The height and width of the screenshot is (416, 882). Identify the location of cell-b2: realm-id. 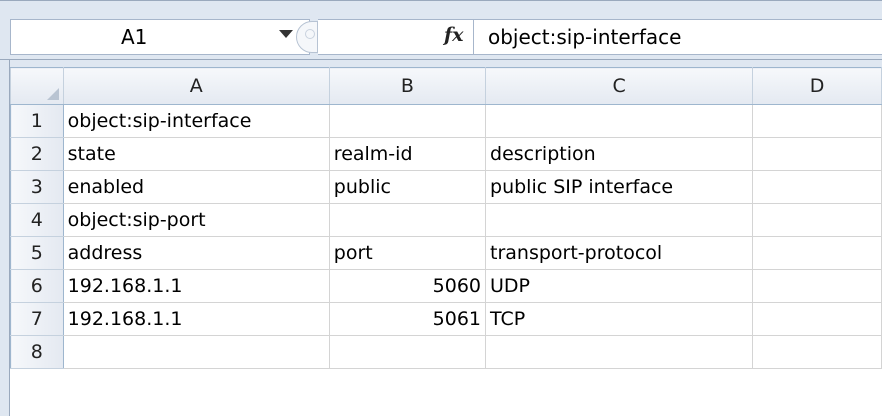
(407, 154).